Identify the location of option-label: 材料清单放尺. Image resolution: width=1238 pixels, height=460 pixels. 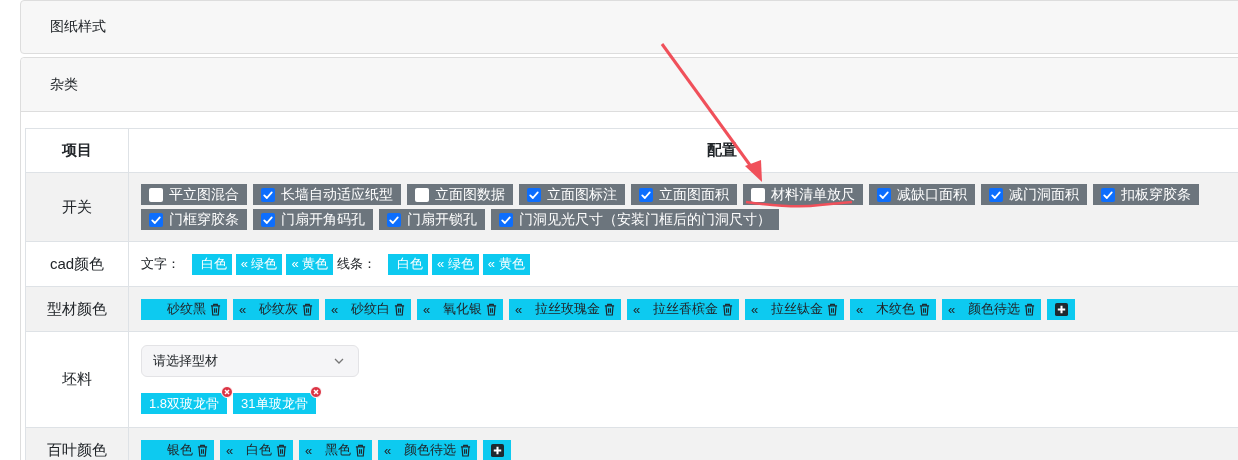
(813, 194).